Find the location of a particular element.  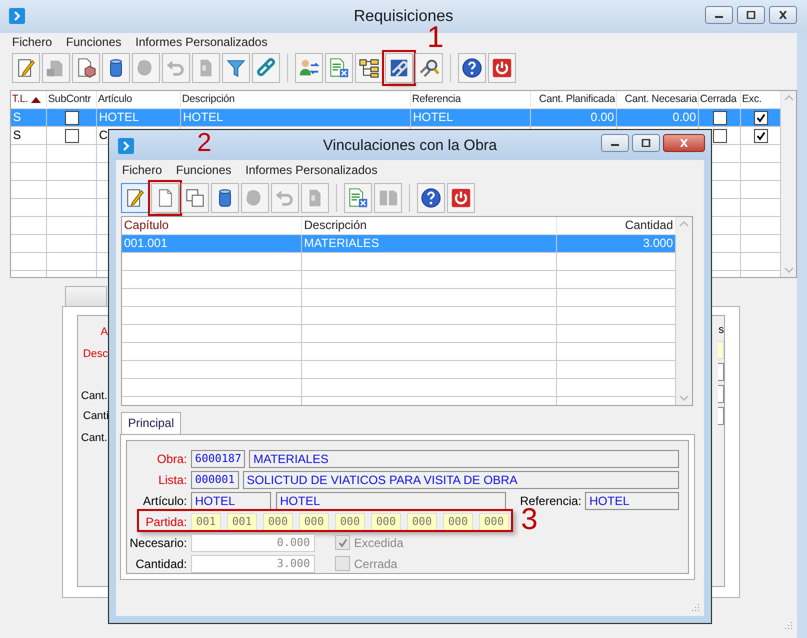

tree-diagram-icon is located at coordinates (369, 68).